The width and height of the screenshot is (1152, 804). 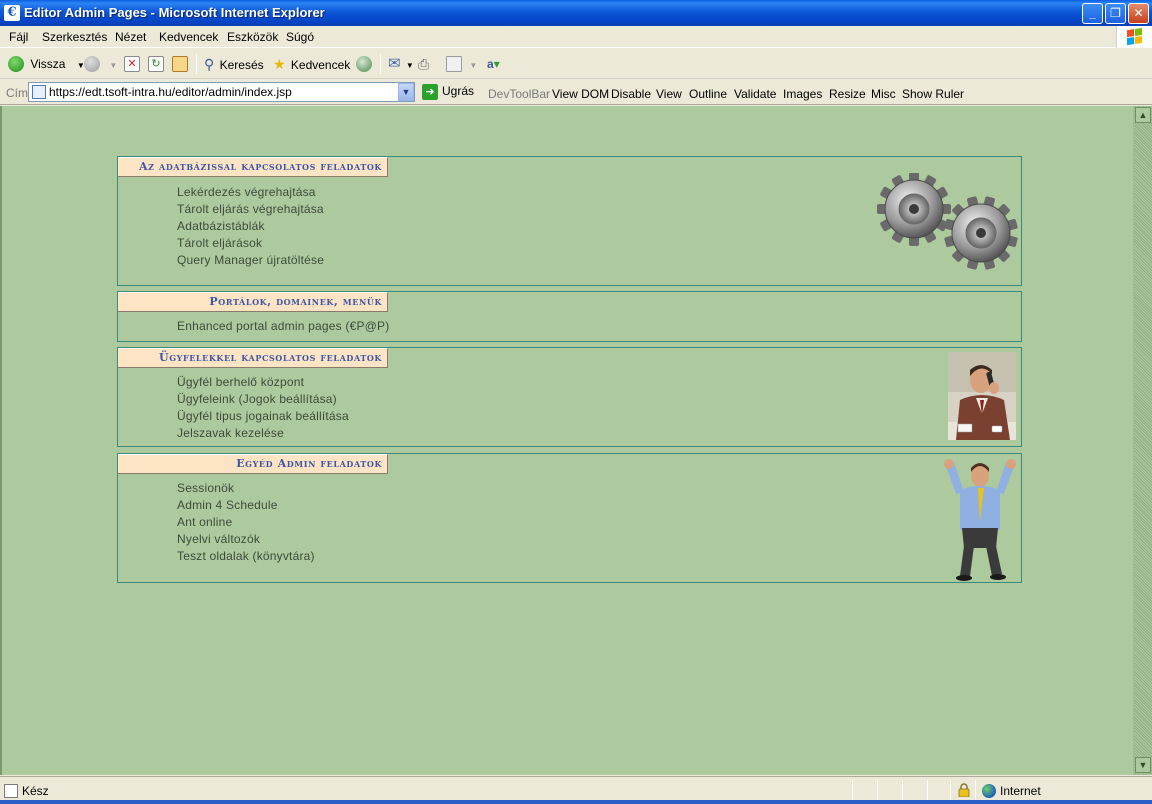 I want to click on link-sessions: Sessionök, so click(x=246, y=488).